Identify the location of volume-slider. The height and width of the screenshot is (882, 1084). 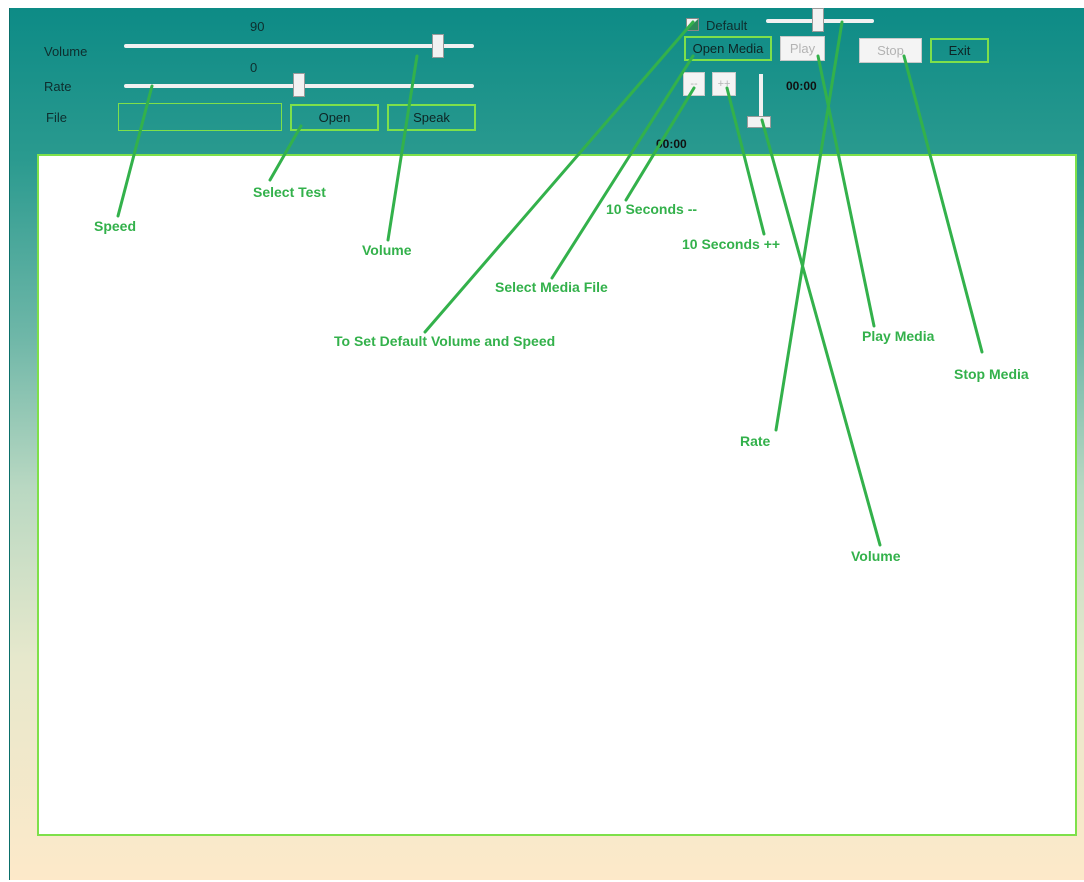
(299, 46).